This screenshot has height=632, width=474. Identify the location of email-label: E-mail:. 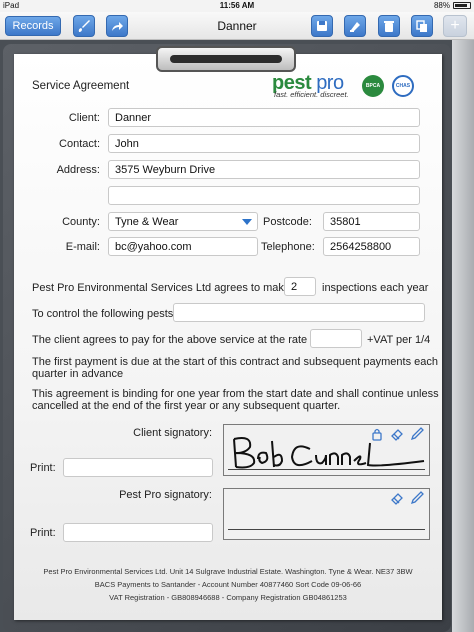
(82, 247).